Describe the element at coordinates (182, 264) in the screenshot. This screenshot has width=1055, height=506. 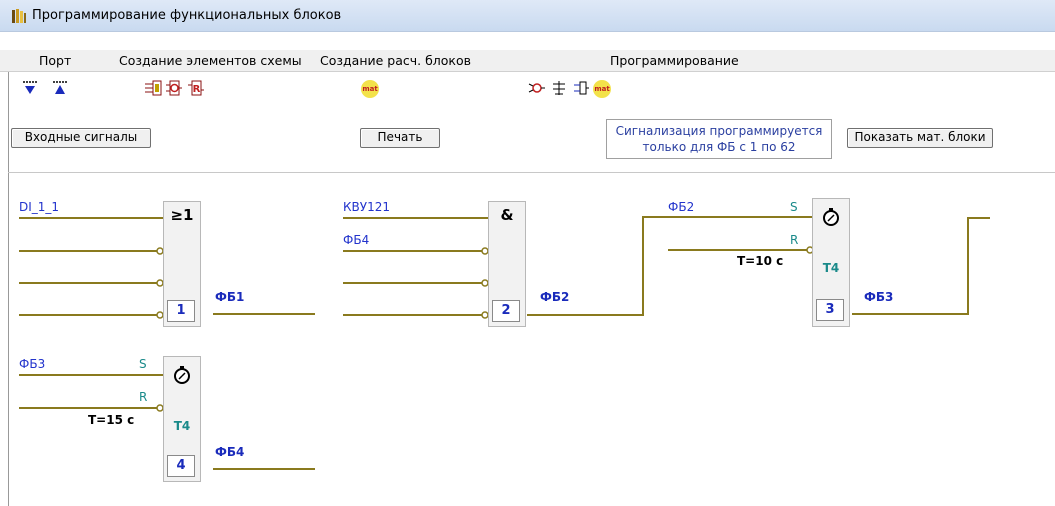
I see `function-block-1: ≥1 1` at that location.